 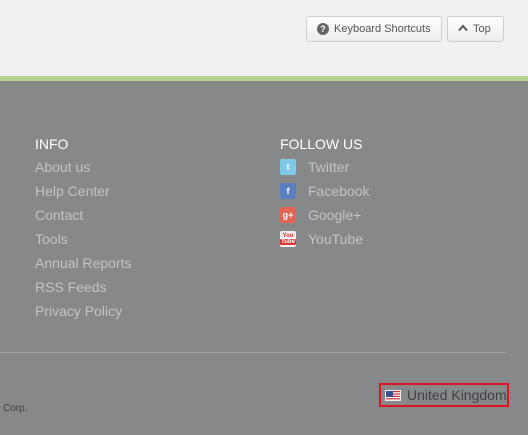 I want to click on twitter-link: t Twitter, so click(x=314, y=167).